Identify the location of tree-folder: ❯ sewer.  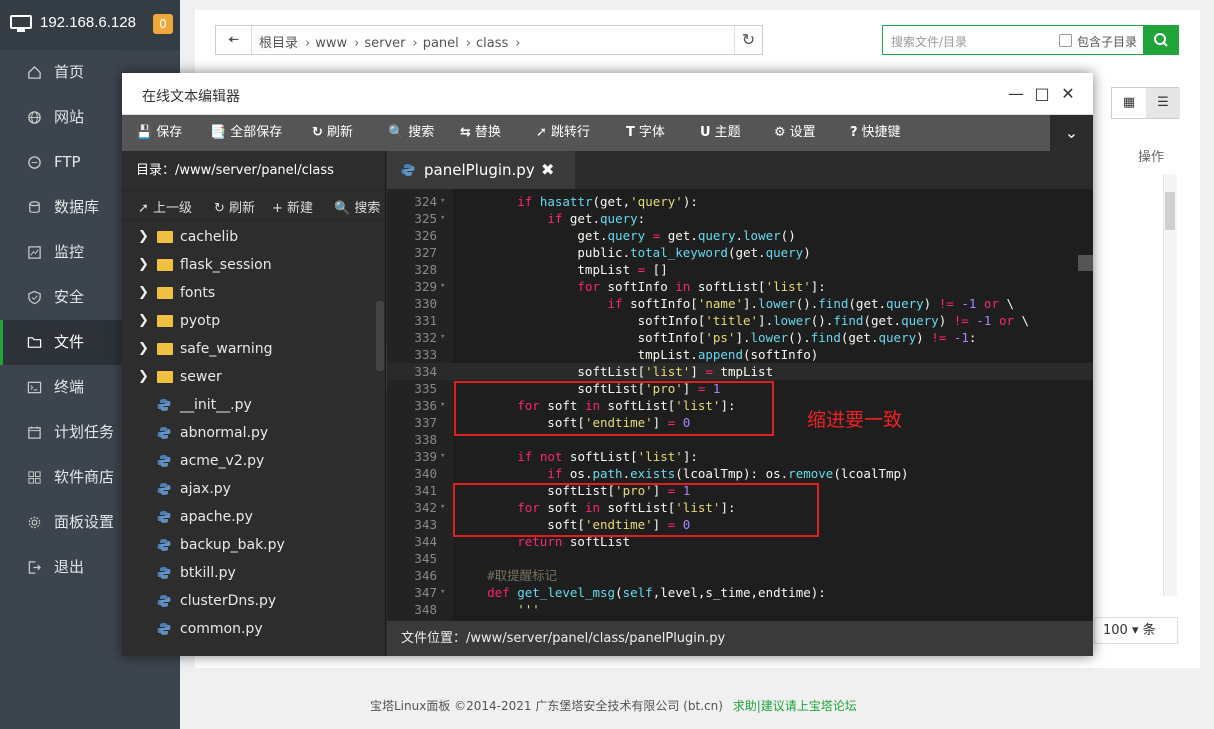
(248, 377).